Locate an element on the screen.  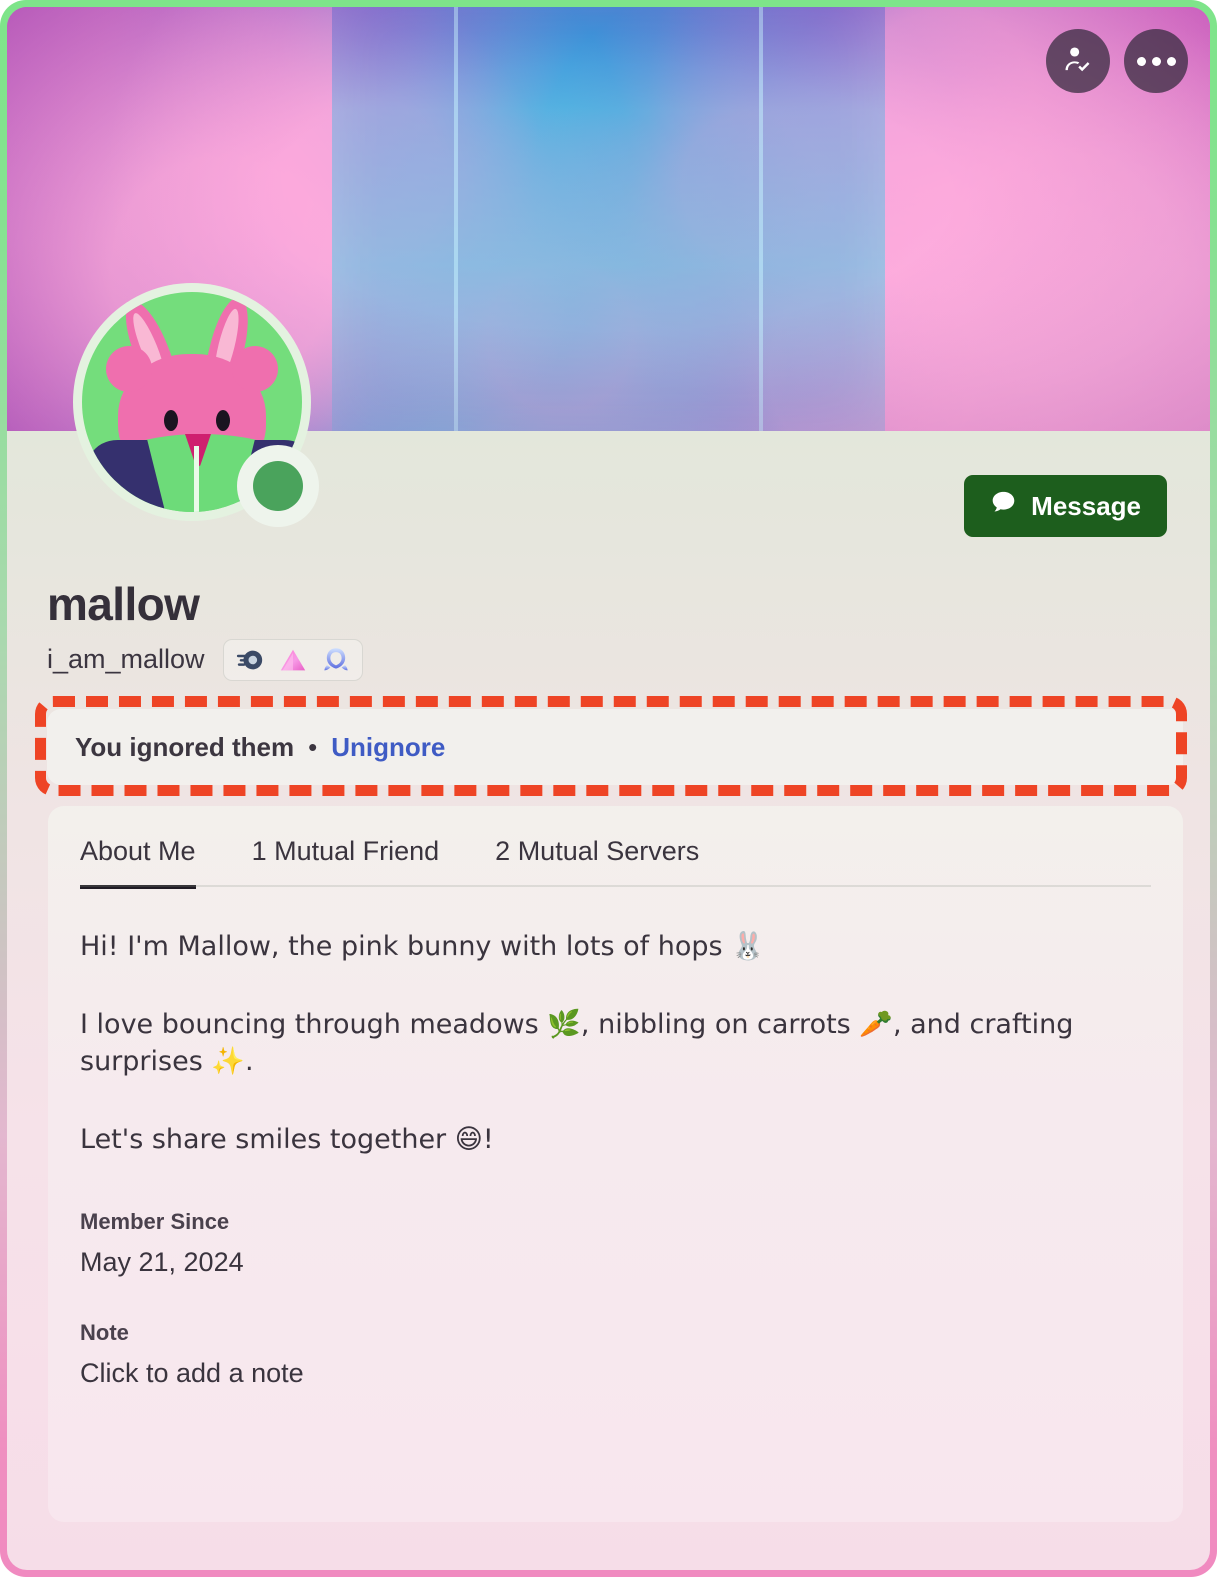
identity-block: mallow i_am_mallow is located at coordinates (205, 630).